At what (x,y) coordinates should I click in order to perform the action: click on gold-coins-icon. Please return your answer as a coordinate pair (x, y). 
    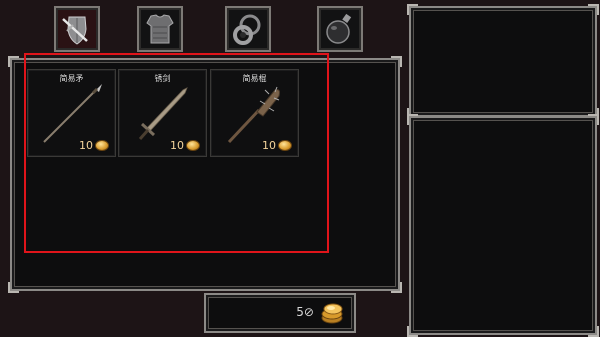
    Looking at the image, I should click on (332, 313).